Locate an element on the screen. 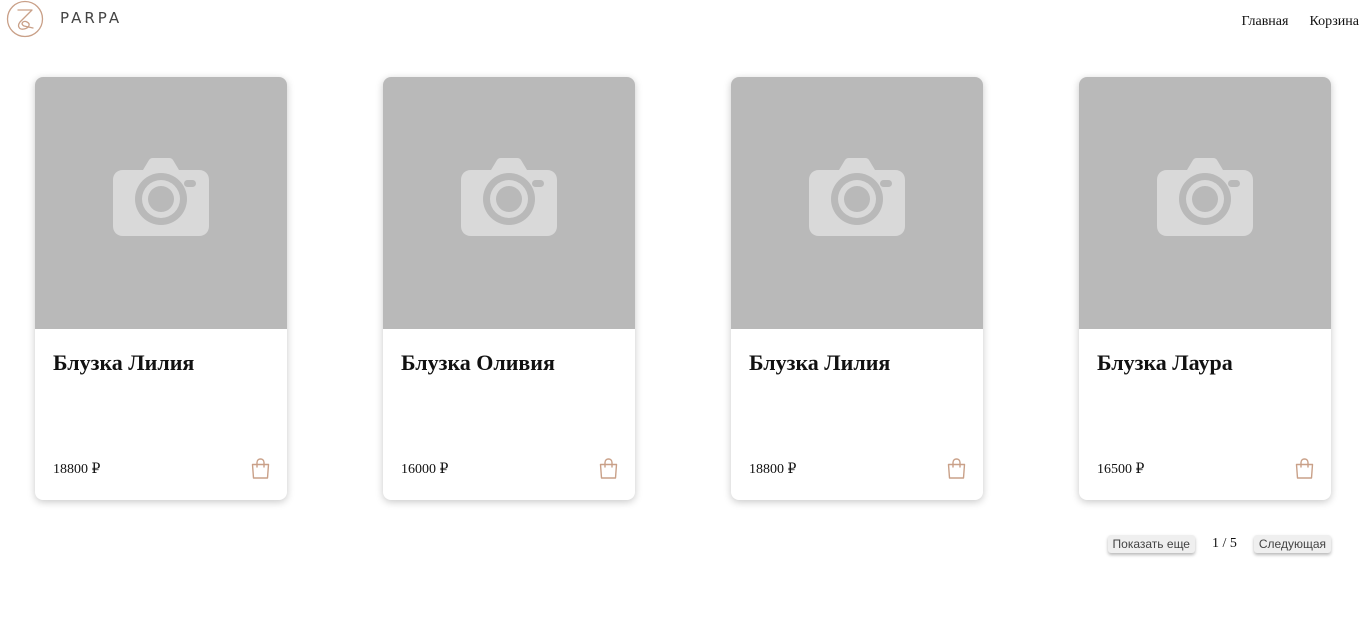 The width and height of the screenshot is (1365, 637). product-price: 16000 ₽ is located at coordinates (425, 469).